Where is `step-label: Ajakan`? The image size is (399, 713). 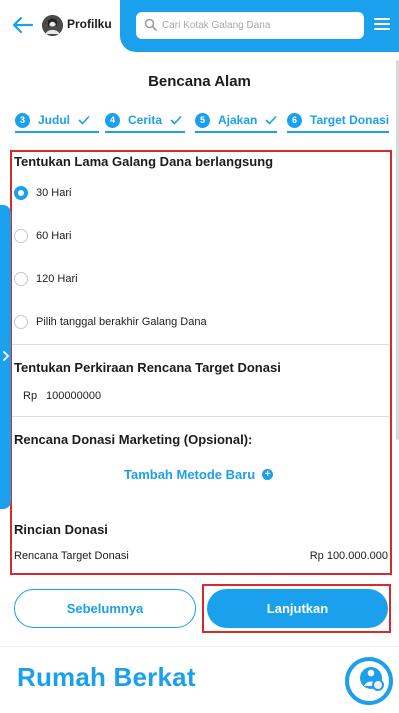 step-label: Ajakan is located at coordinates (238, 120).